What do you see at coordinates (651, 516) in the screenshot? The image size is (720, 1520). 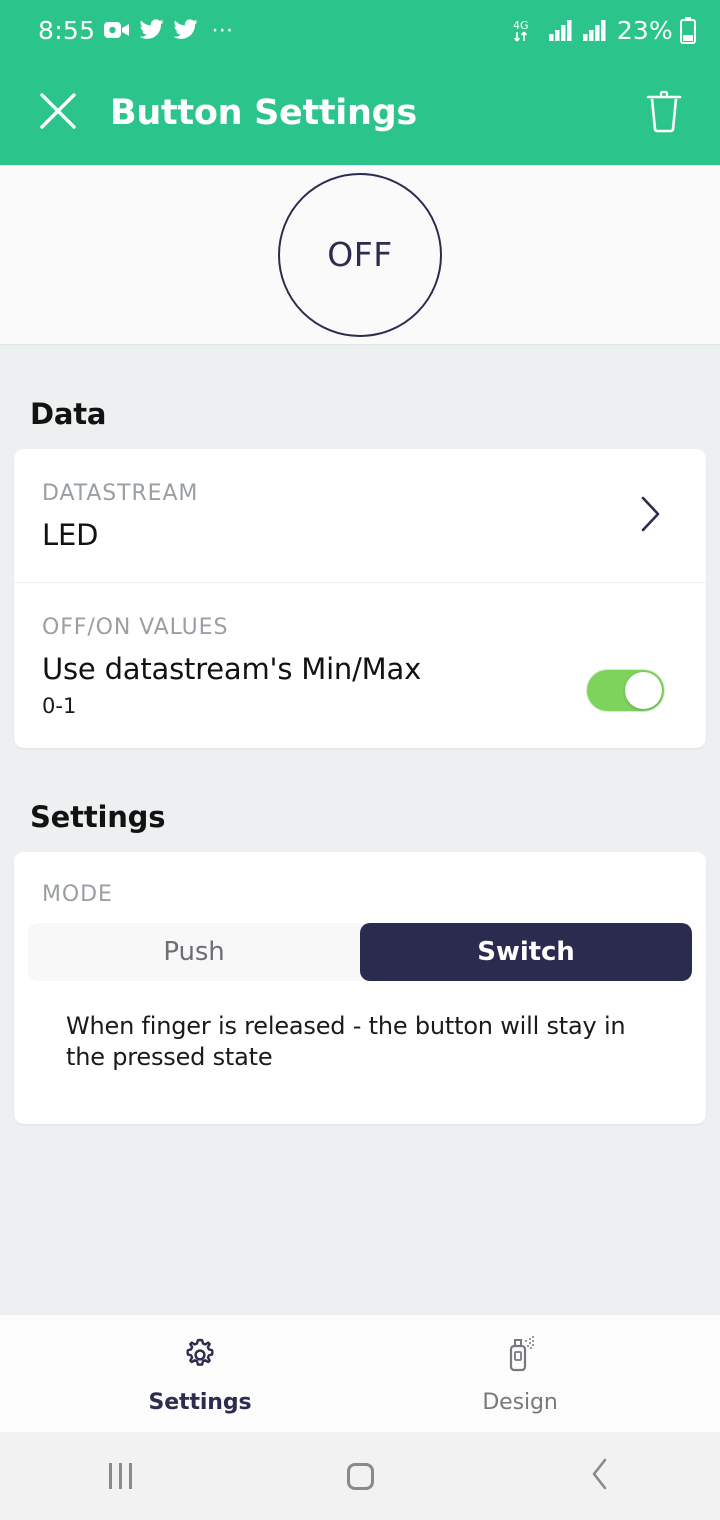 I see `chevron-right-icon` at bounding box center [651, 516].